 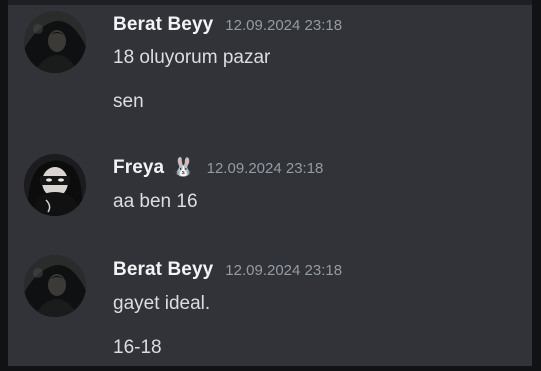 I want to click on user-avatar-freya, so click(x=55, y=185).